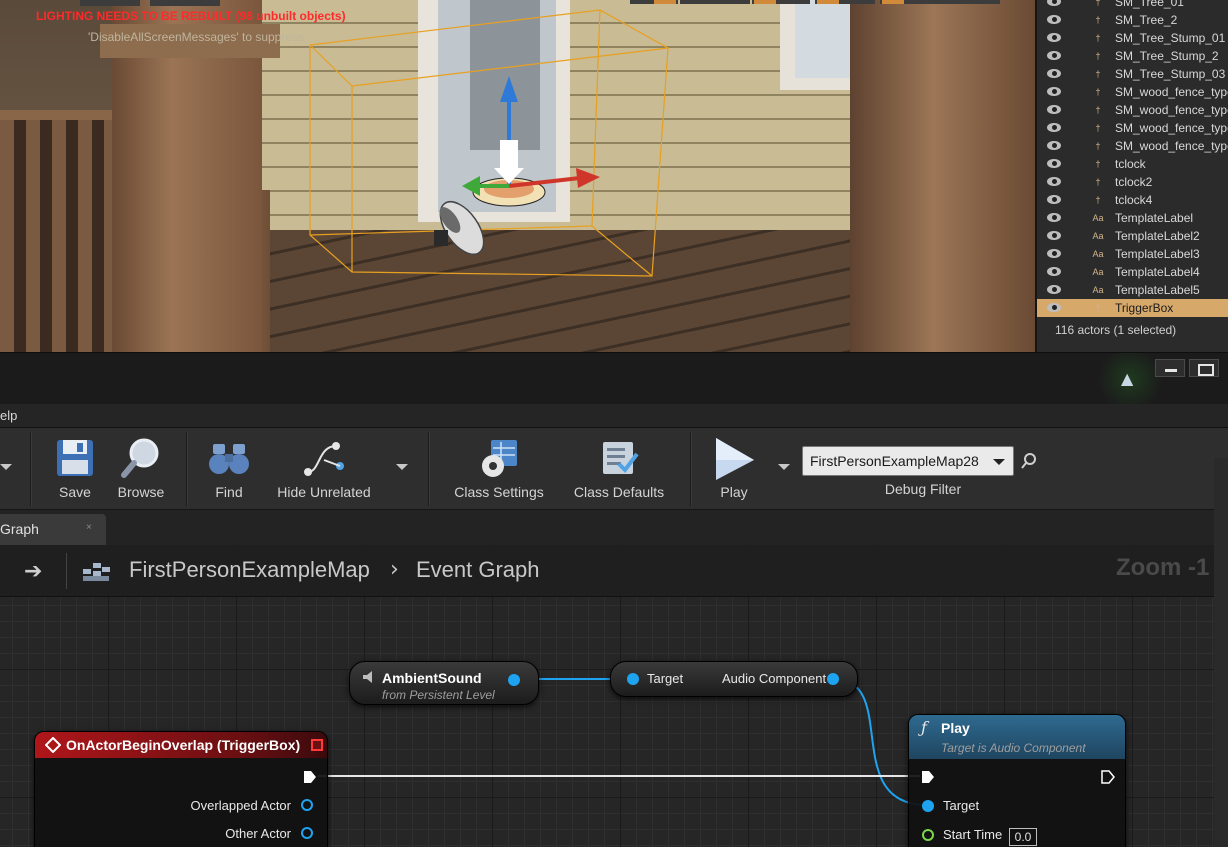 The height and width of the screenshot is (847, 1228). I want to click on audio-component-output-pin, so click(833, 679).